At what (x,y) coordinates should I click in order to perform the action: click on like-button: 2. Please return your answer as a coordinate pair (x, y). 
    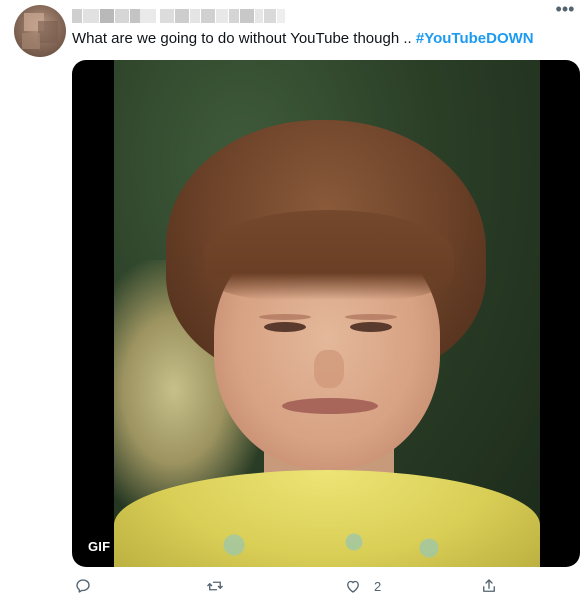
    Looking at the image, I should click on (362, 586).